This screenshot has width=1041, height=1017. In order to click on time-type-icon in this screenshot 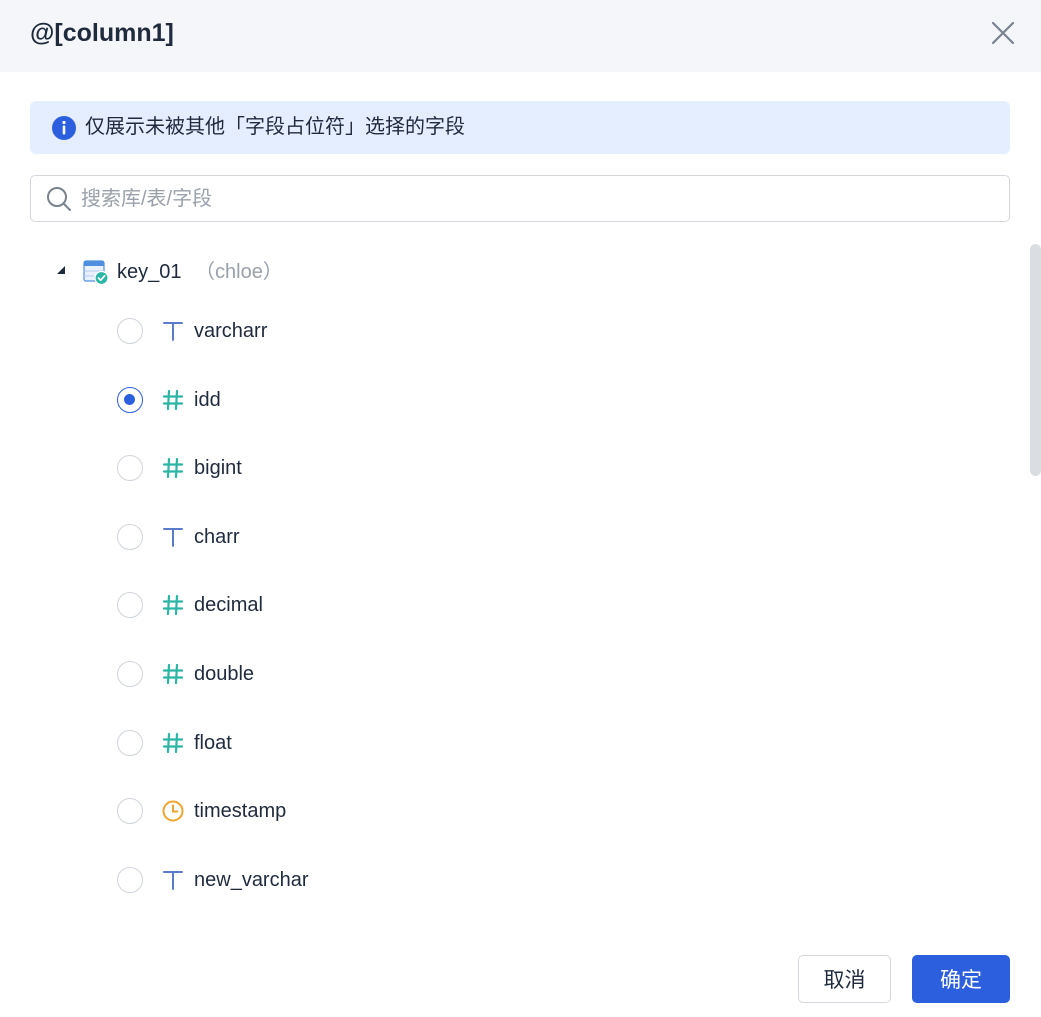, I will do `click(173, 811)`.